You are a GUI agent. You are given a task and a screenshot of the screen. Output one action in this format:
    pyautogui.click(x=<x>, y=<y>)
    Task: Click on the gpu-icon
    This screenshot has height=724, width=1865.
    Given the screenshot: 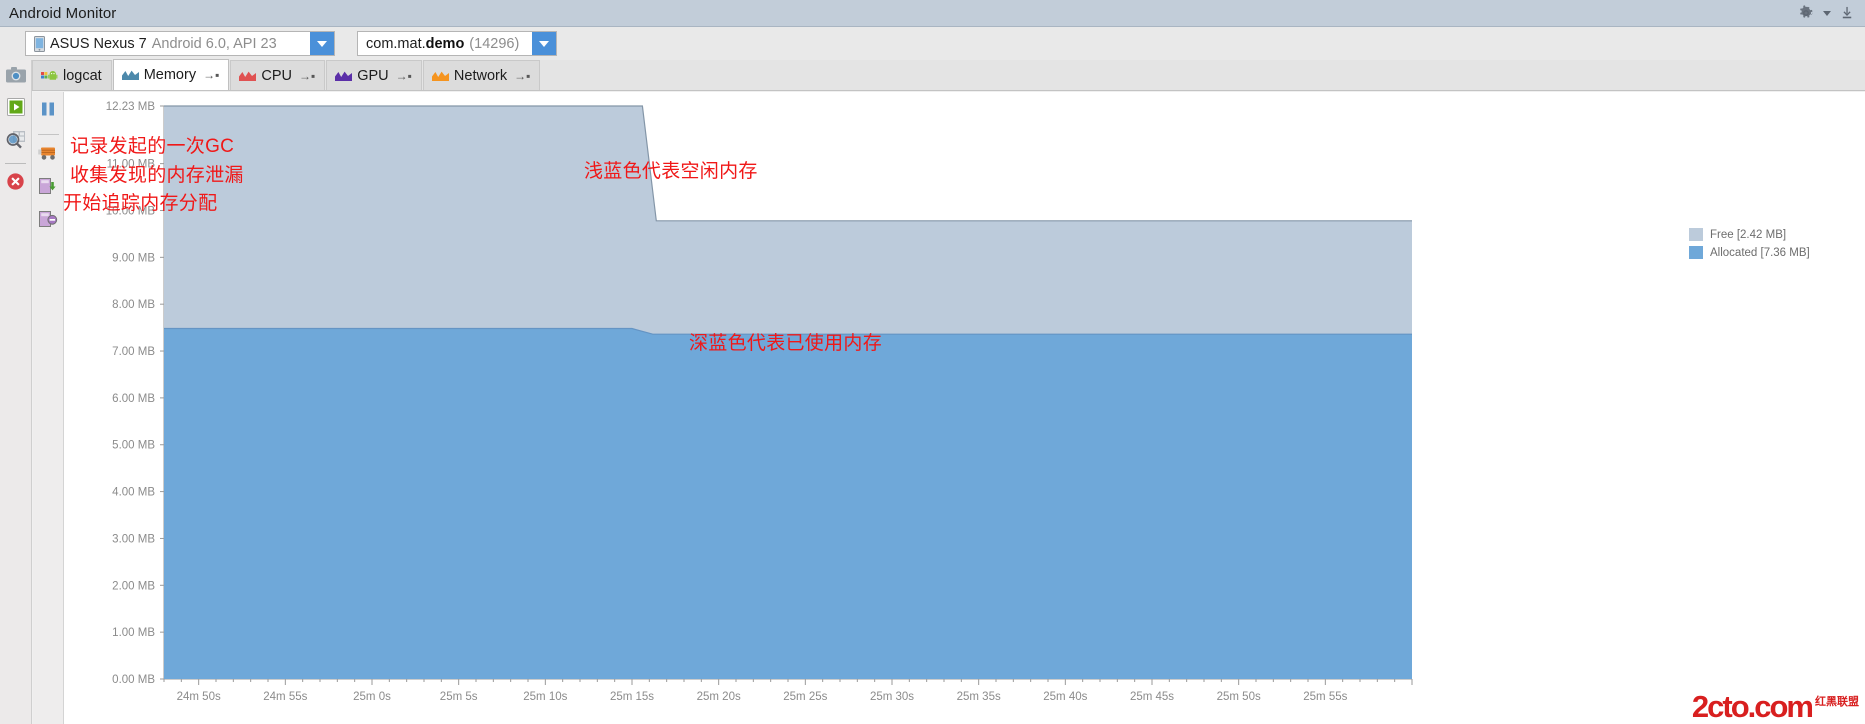 What is the action you would take?
    pyautogui.click(x=344, y=76)
    